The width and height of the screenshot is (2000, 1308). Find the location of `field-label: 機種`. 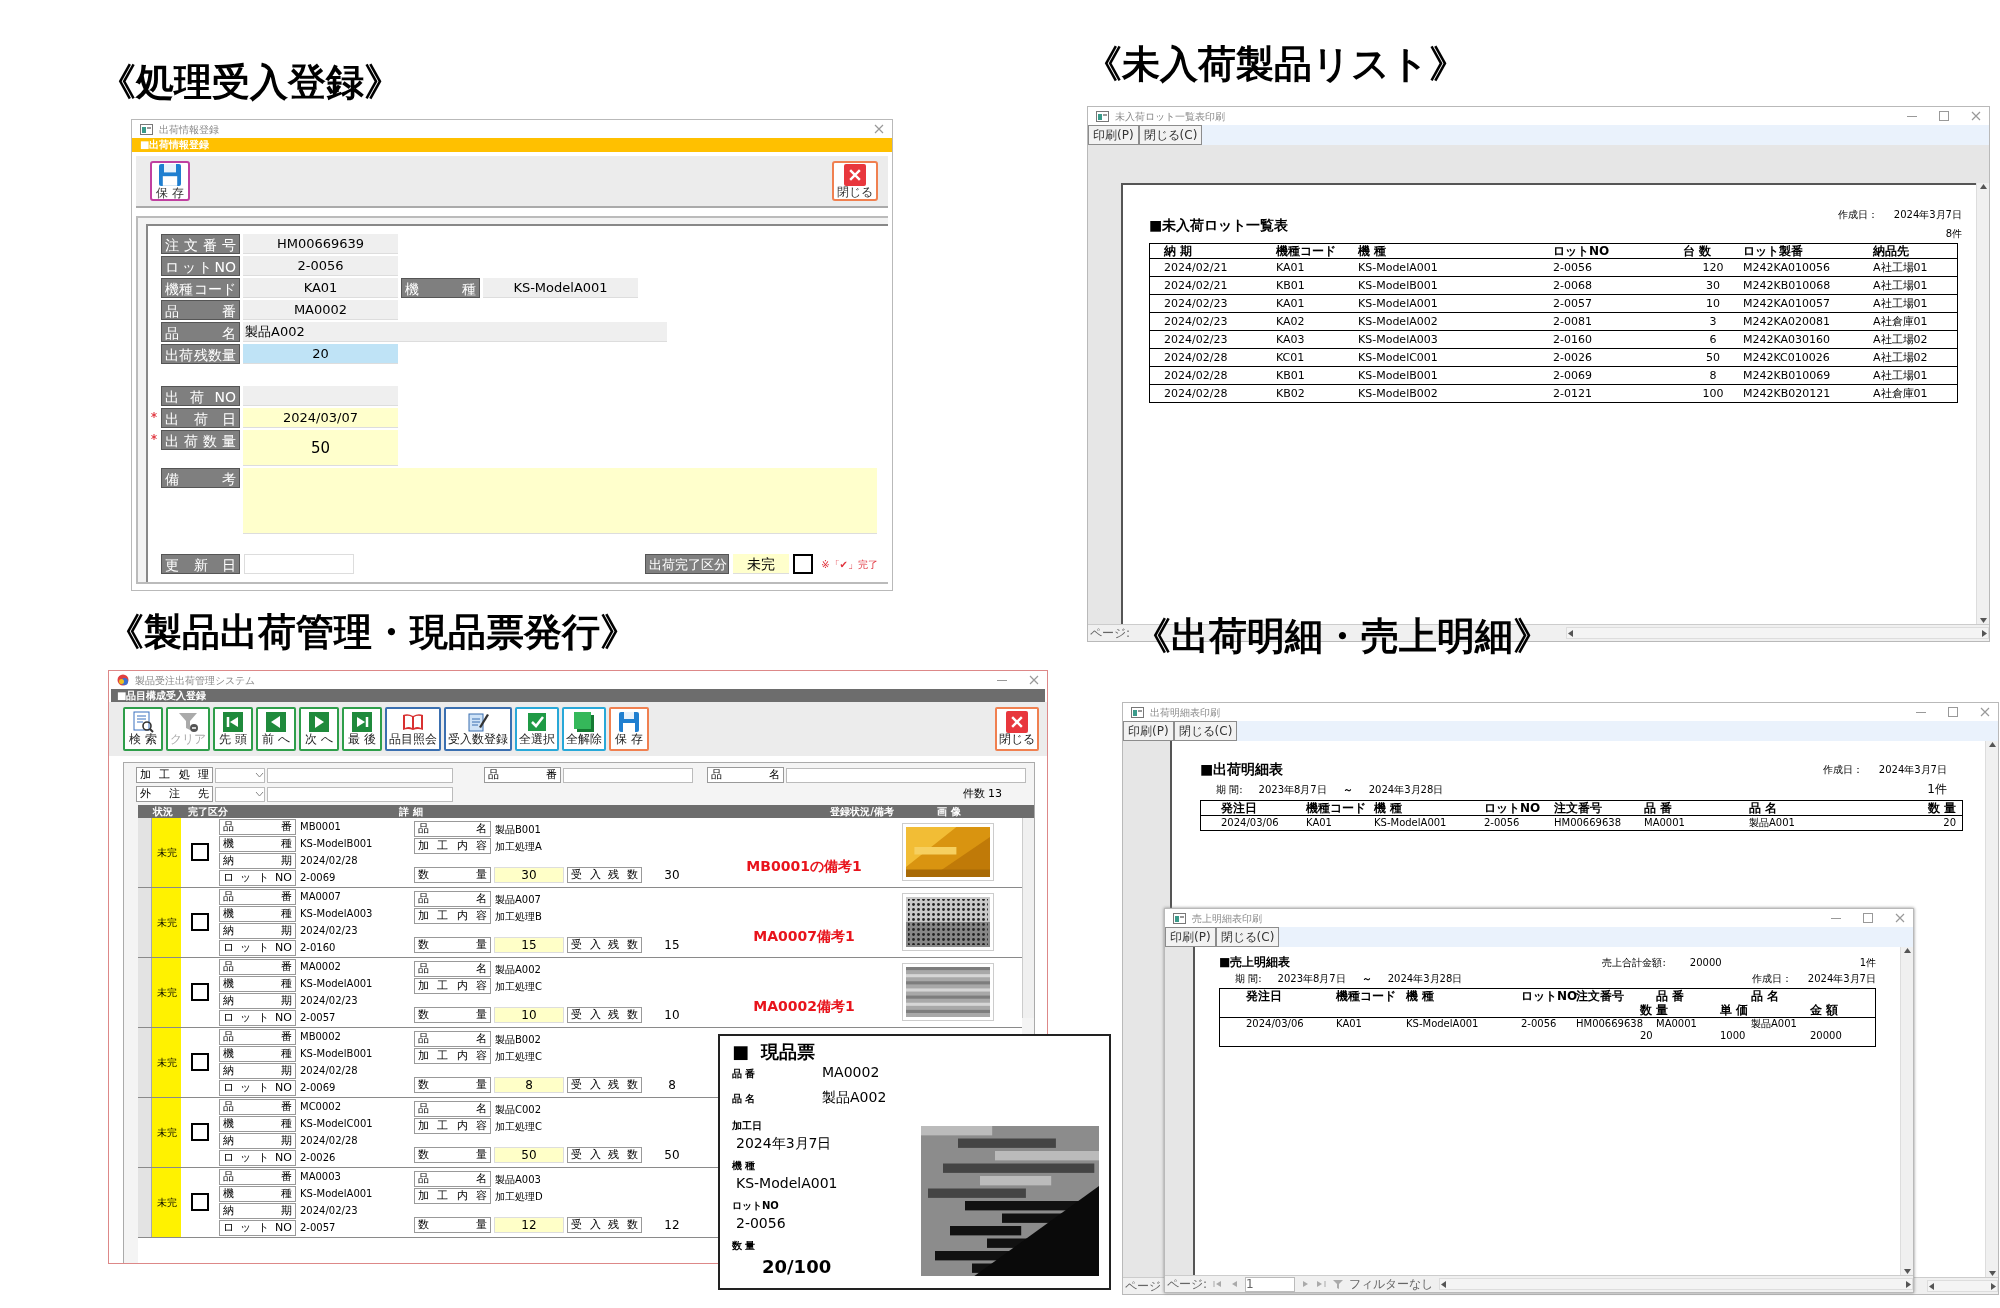

field-label: 機種 is located at coordinates (440, 288).